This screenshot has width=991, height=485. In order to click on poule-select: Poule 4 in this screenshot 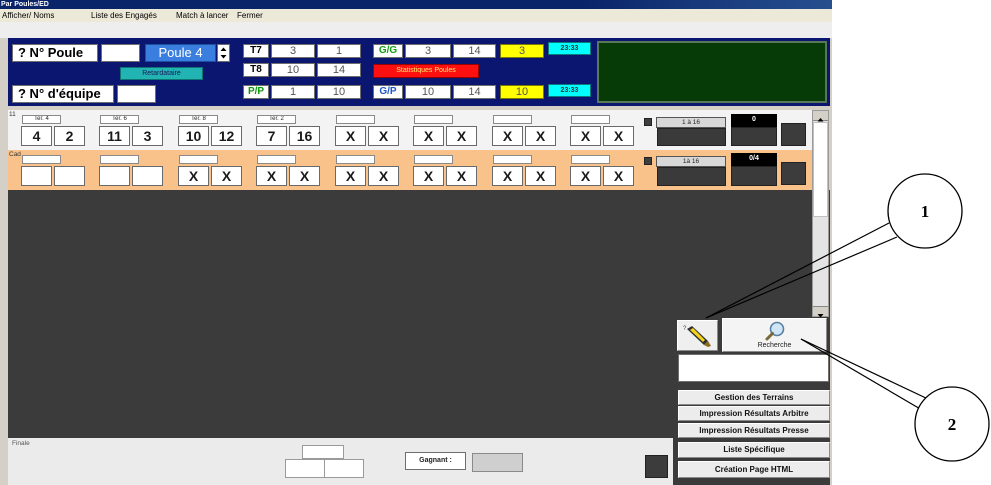, I will do `click(180, 53)`.